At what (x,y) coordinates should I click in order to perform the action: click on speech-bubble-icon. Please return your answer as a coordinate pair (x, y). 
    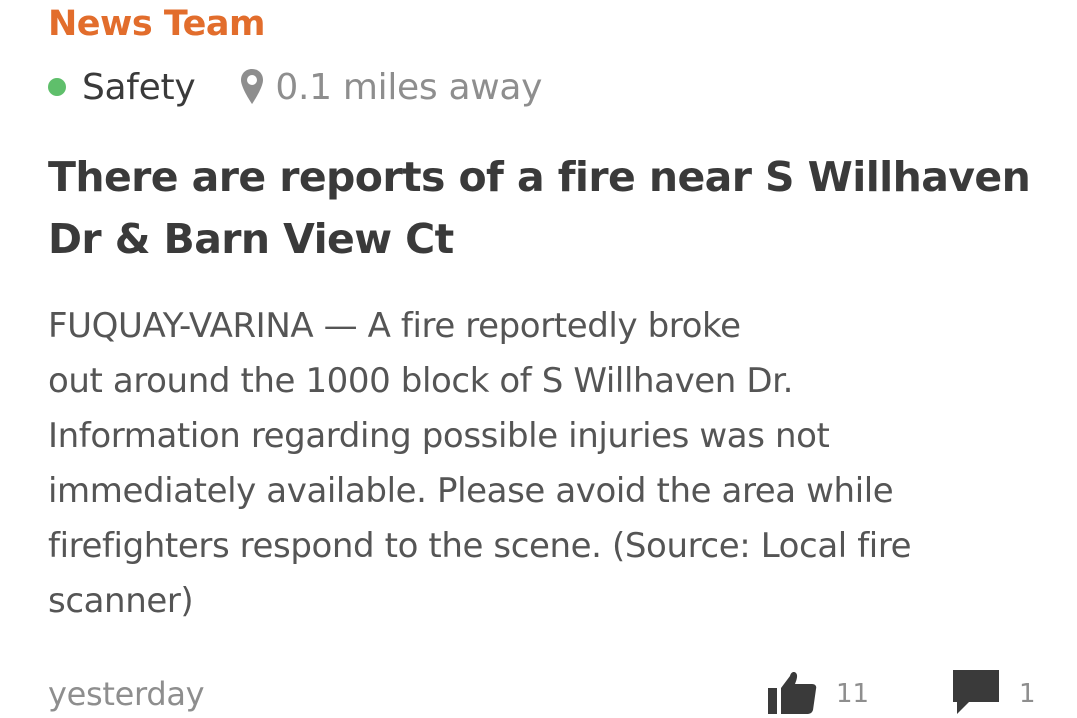
    Looking at the image, I should click on (976, 694).